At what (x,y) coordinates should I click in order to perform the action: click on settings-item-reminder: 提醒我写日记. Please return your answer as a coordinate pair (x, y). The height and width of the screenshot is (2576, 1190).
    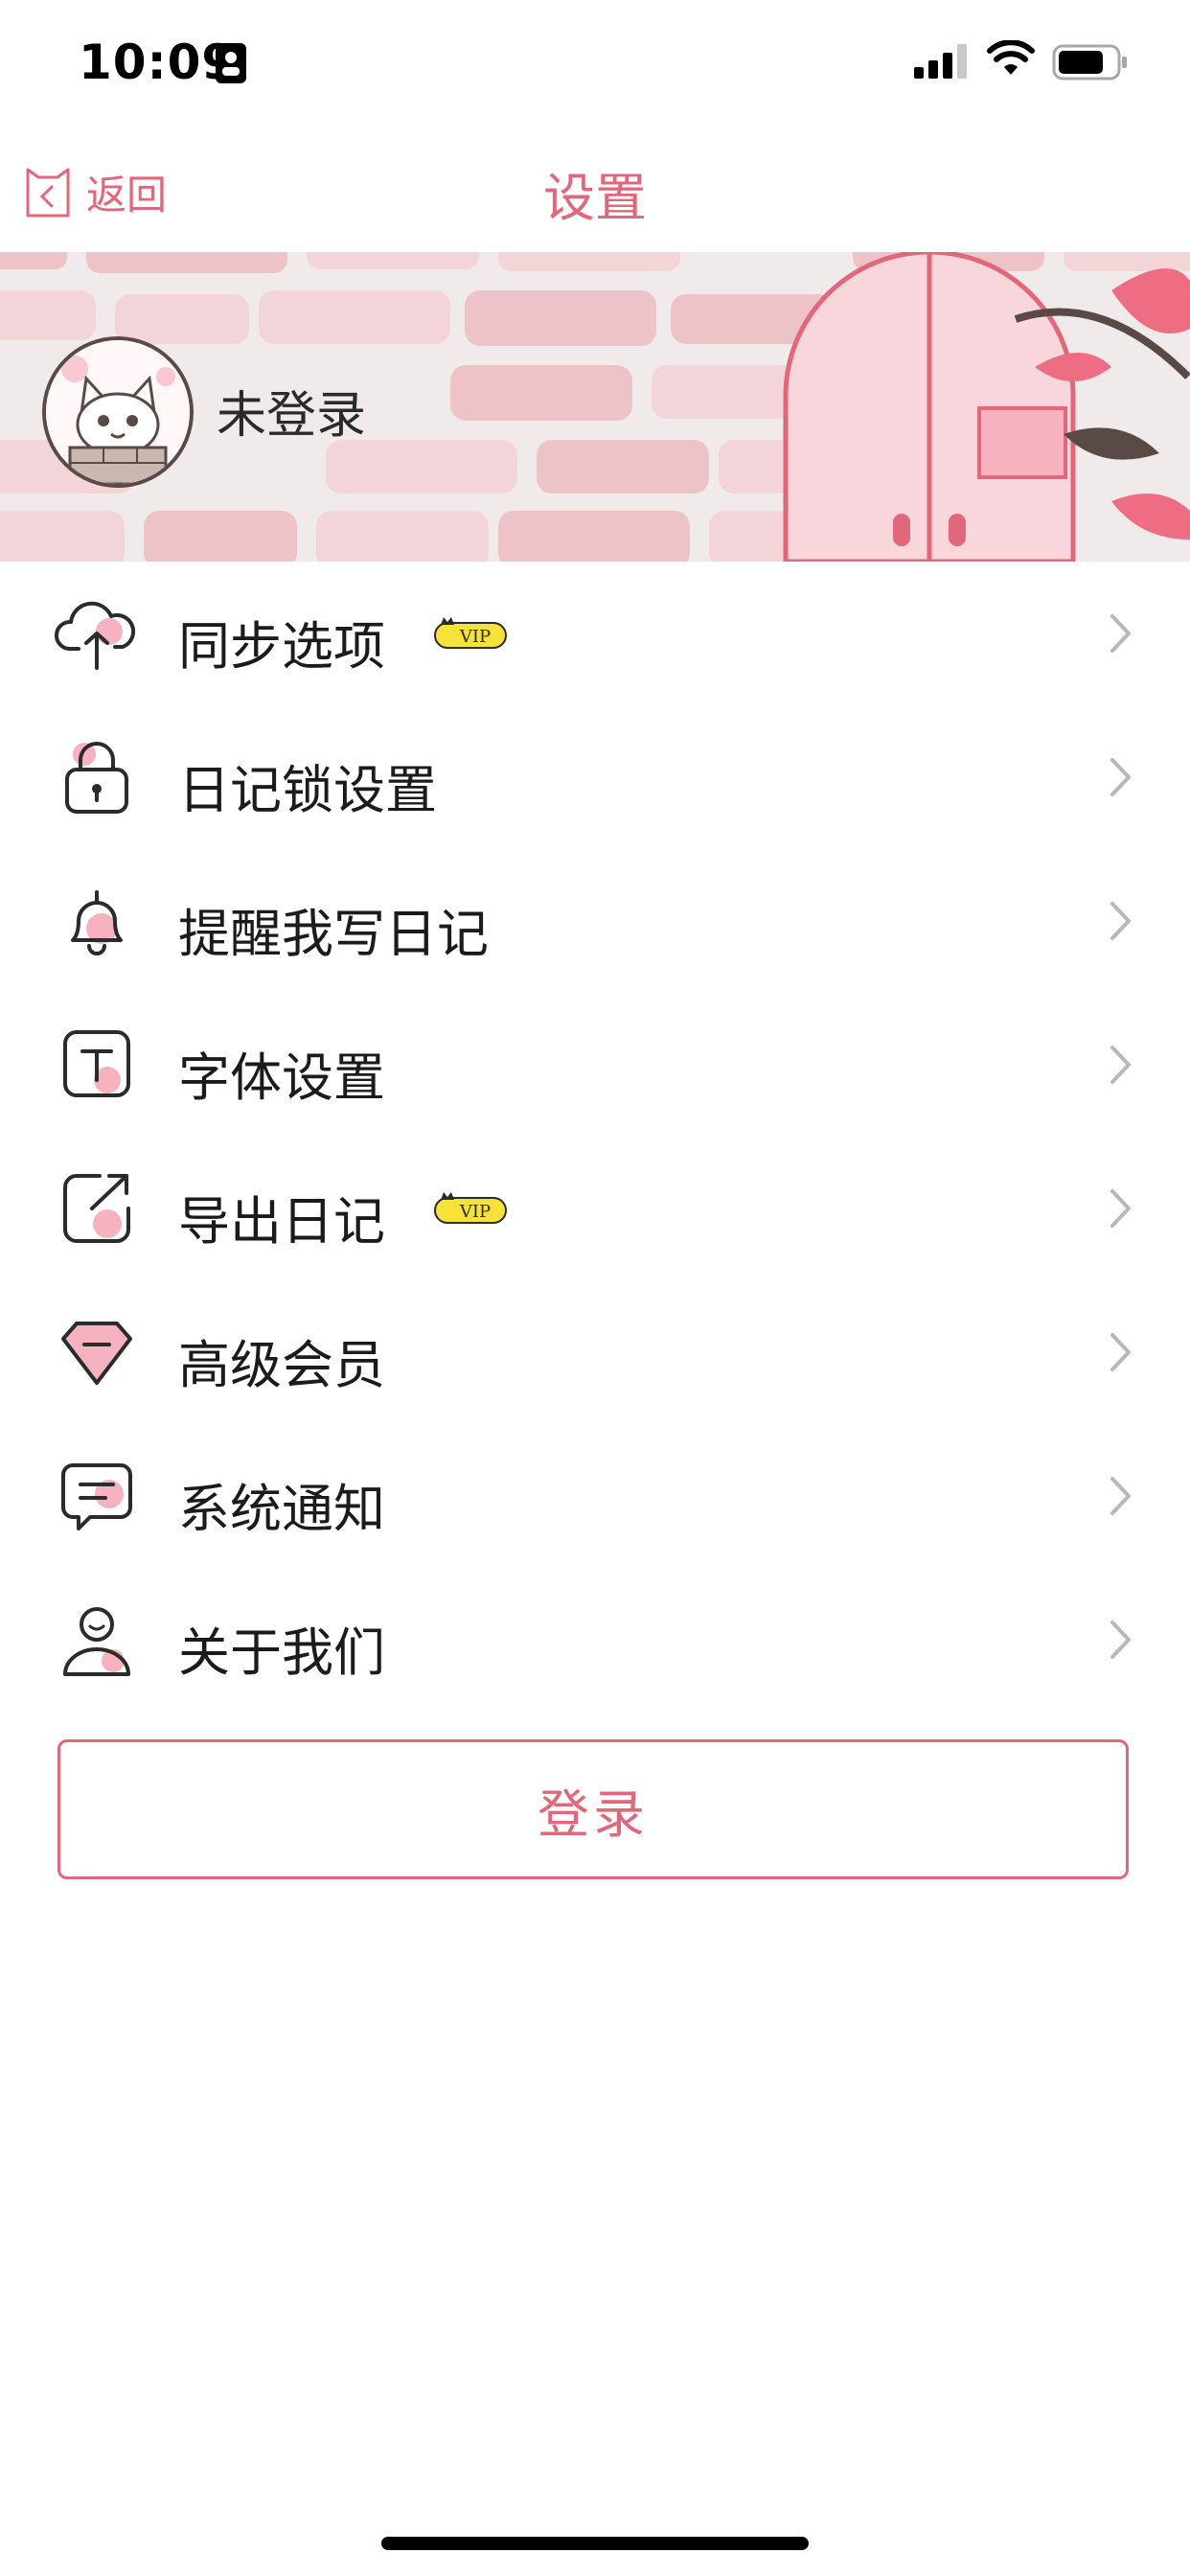
    Looking at the image, I should click on (595, 921).